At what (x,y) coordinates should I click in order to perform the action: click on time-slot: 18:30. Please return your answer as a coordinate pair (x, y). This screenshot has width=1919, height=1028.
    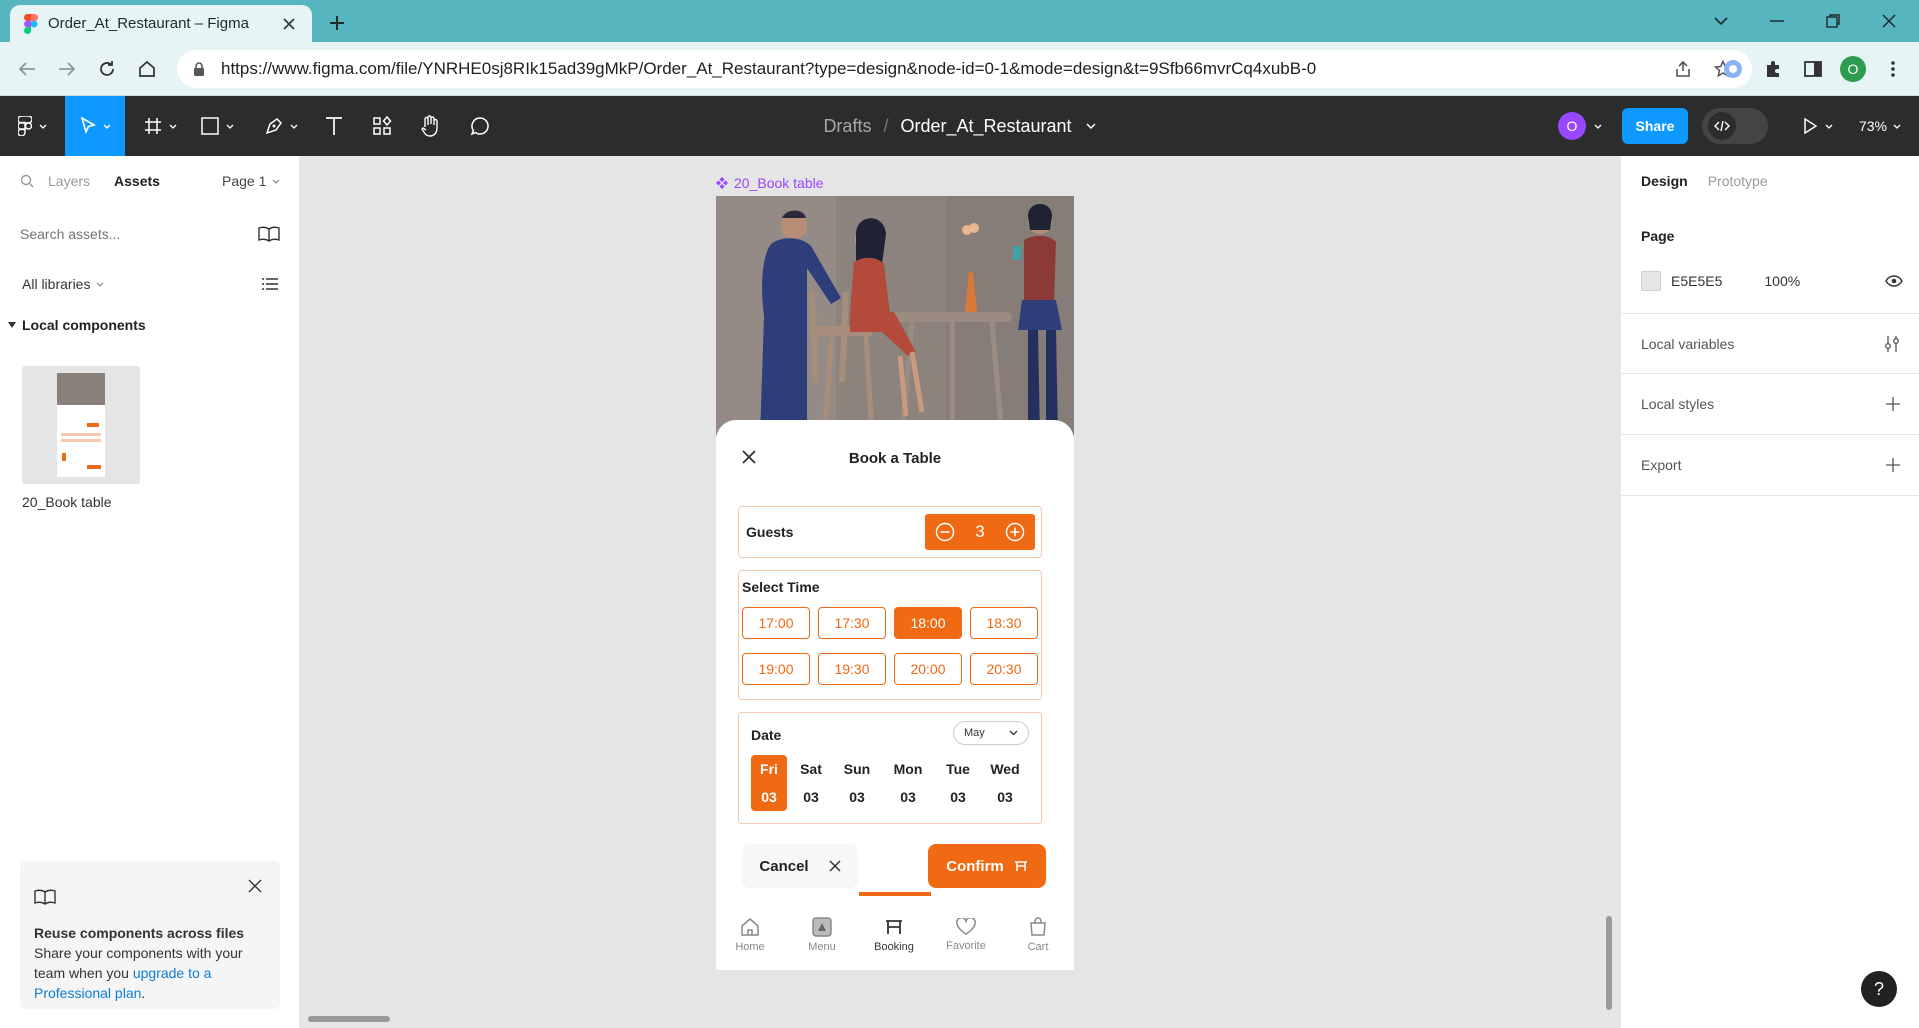
    Looking at the image, I should click on (1004, 623).